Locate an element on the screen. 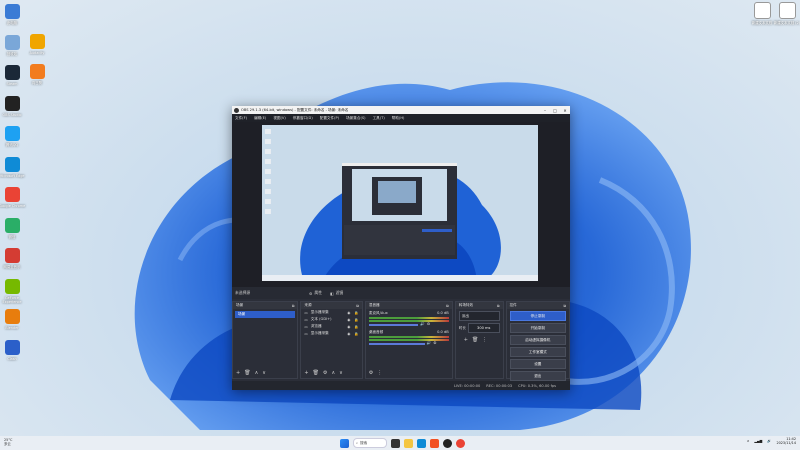  store-icon is located at coordinates (434, 443).